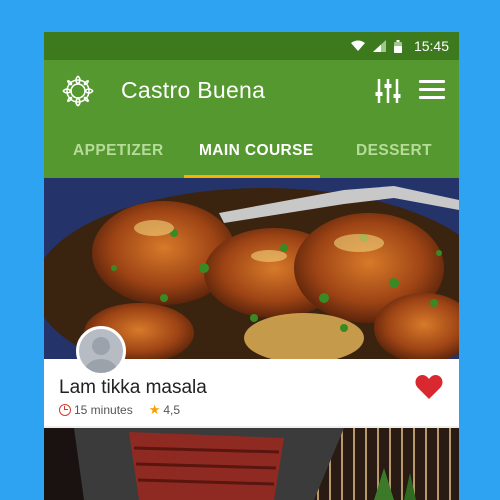 Image resolution: width=500 pixels, height=500 pixels. I want to click on clock-icon, so click(65, 410).